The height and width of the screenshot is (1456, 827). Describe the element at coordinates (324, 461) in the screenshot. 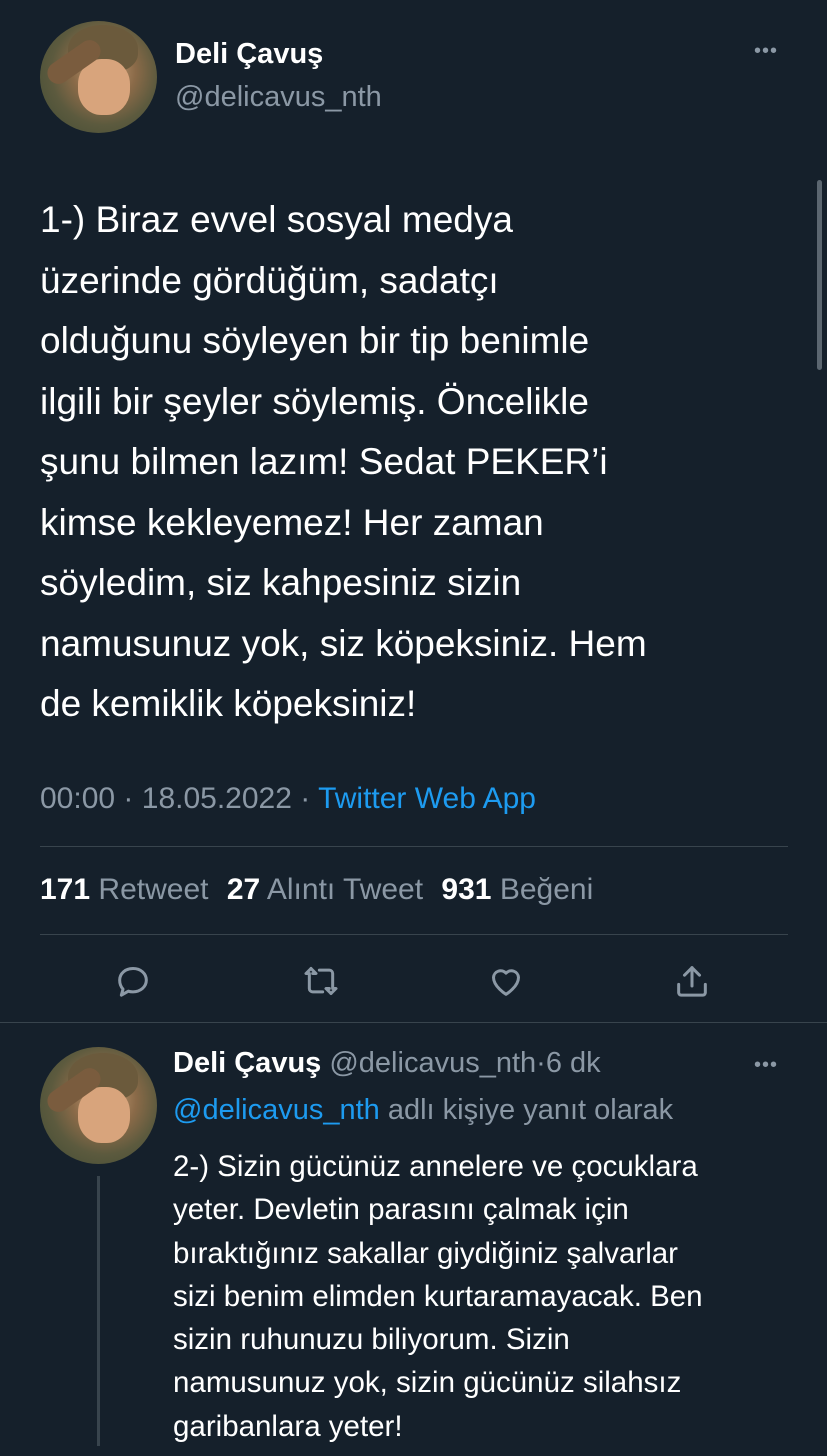

I see `tweet-text-line: şunu bilmen lazım! Sedat PEKER’i` at that location.